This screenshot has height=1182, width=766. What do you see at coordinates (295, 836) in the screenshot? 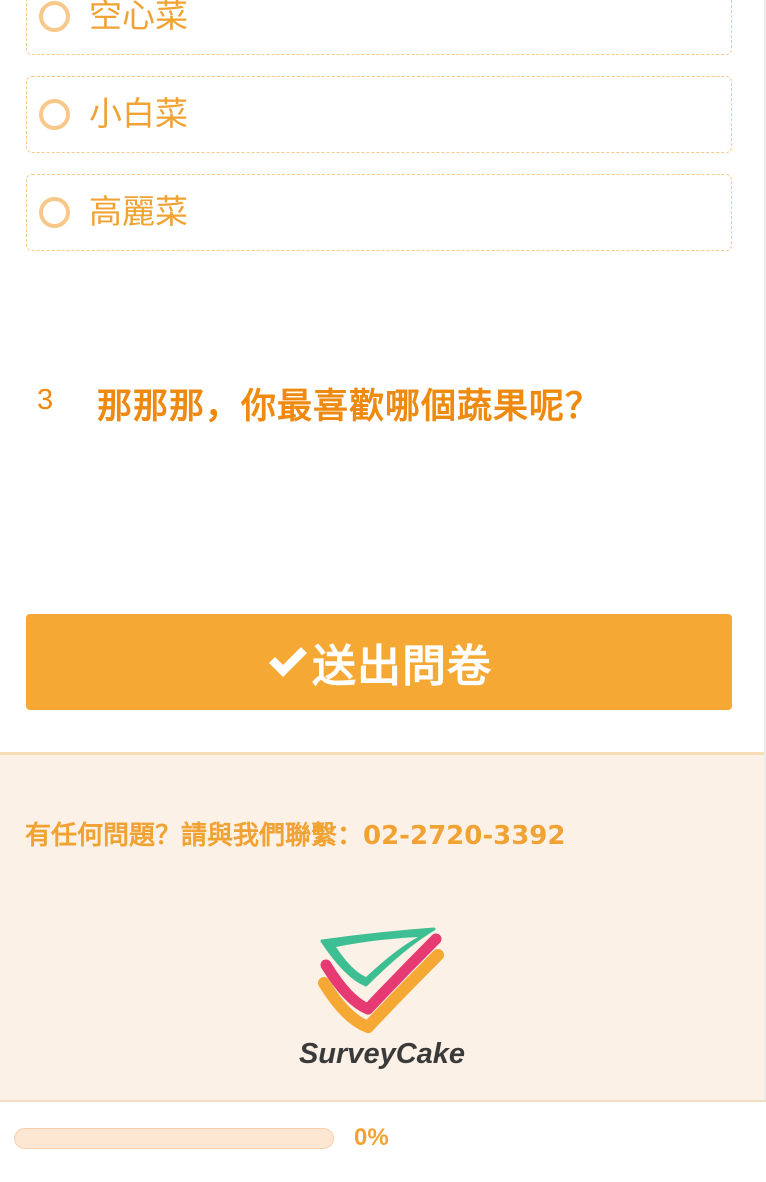
I see `contact-text: 有任何問題？請與我們聯繫：02-2720-3392` at bounding box center [295, 836].